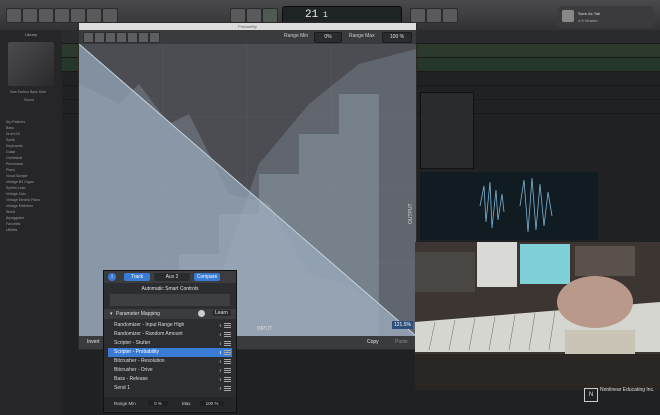 This screenshot has height=415, width=660. I want to click on track-button: Track, so click(137, 277).